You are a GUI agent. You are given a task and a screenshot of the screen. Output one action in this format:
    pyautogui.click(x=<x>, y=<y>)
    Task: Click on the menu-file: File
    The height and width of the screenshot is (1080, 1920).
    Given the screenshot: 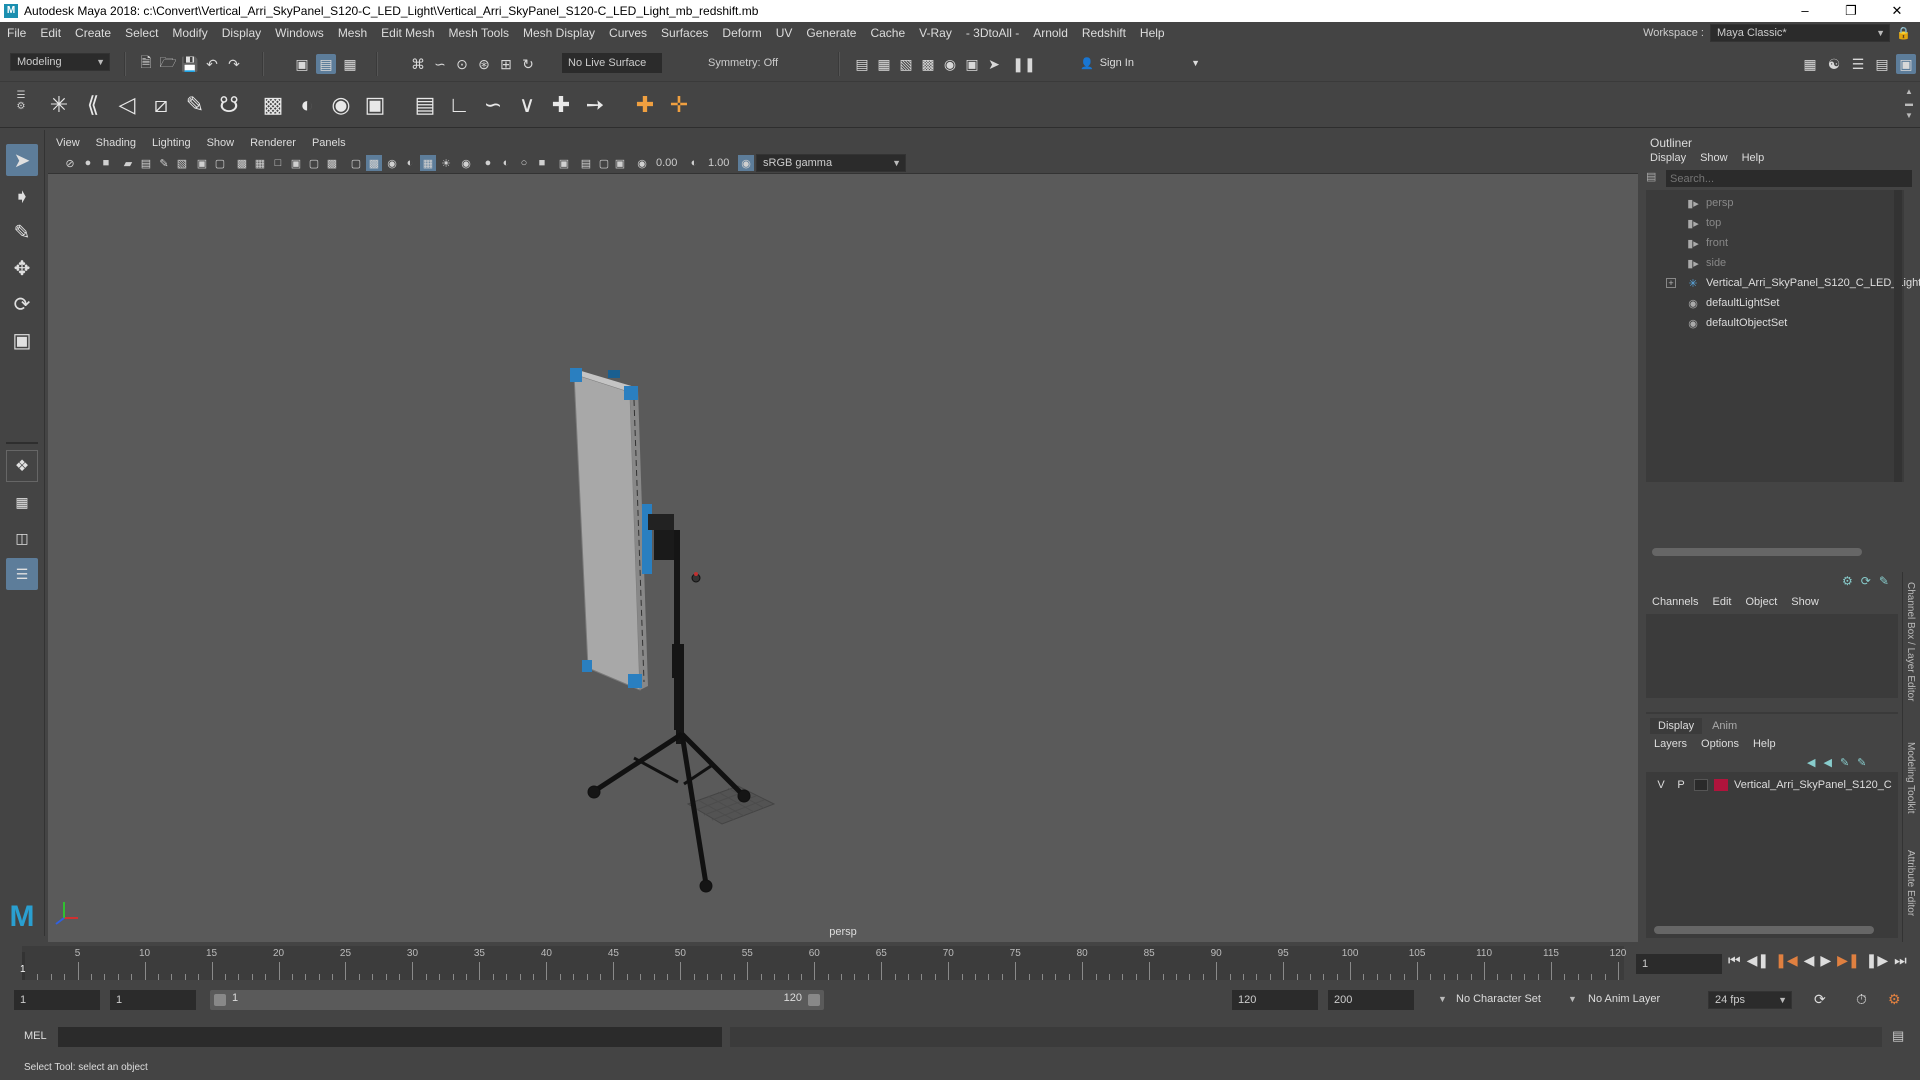 What is the action you would take?
    pyautogui.click(x=16, y=33)
    